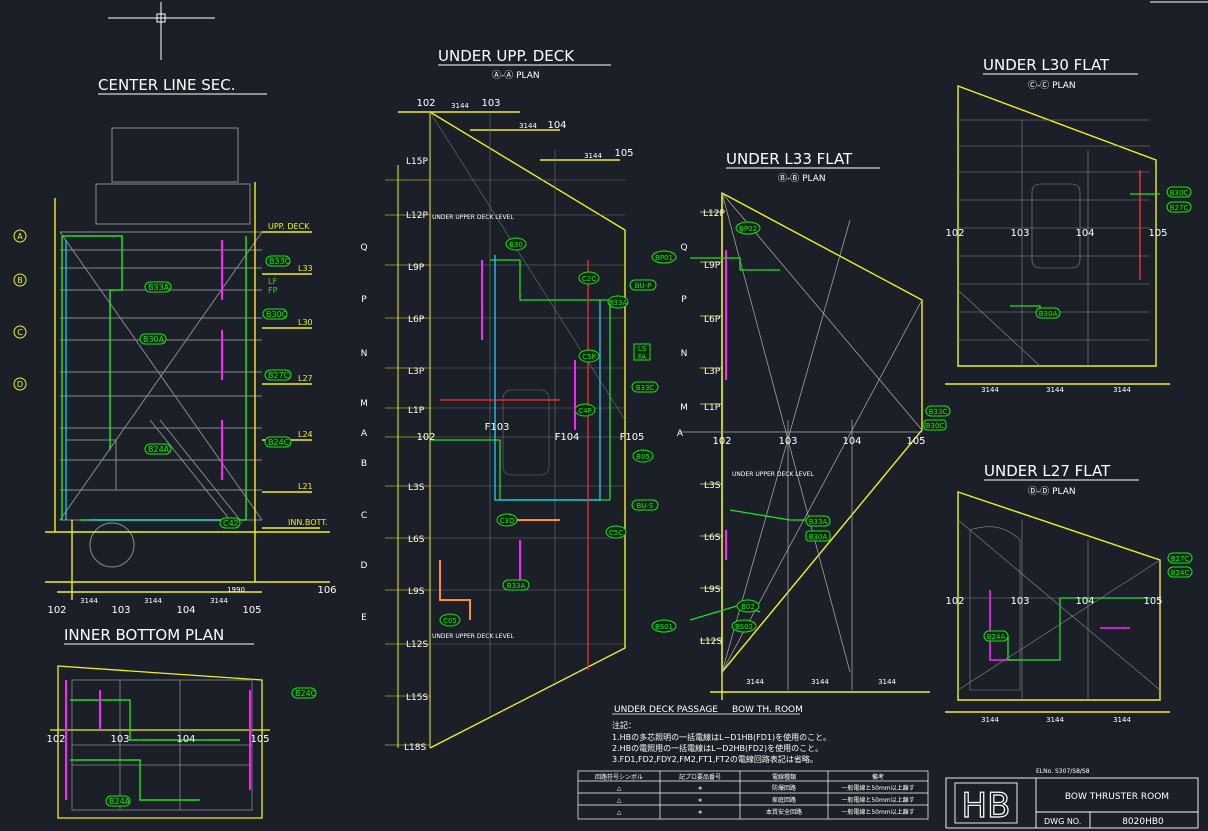 This screenshot has height=831, width=1208. Describe the element at coordinates (490, 103) in the screenshot. I see `ud-frame-103: 103` at that location.